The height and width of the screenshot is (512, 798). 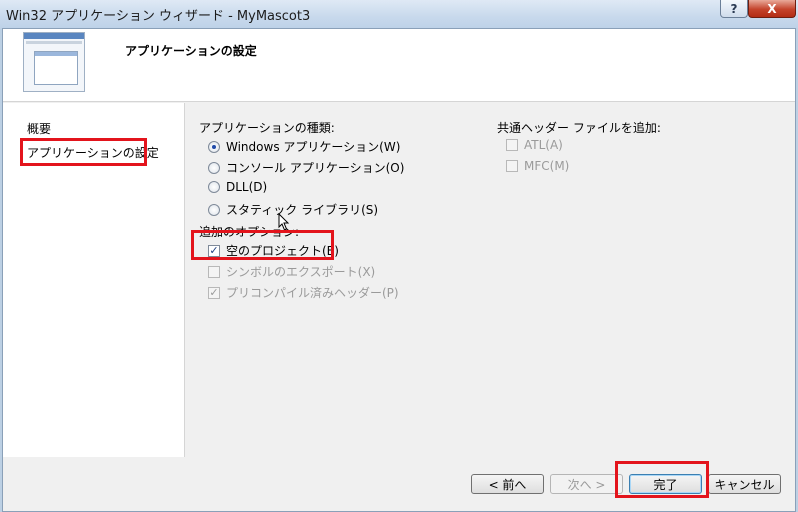 What do you see at coordinates (586, 484) in the screenshot?
I see `next-button: 次へ >` at bounding box center [586, 484].